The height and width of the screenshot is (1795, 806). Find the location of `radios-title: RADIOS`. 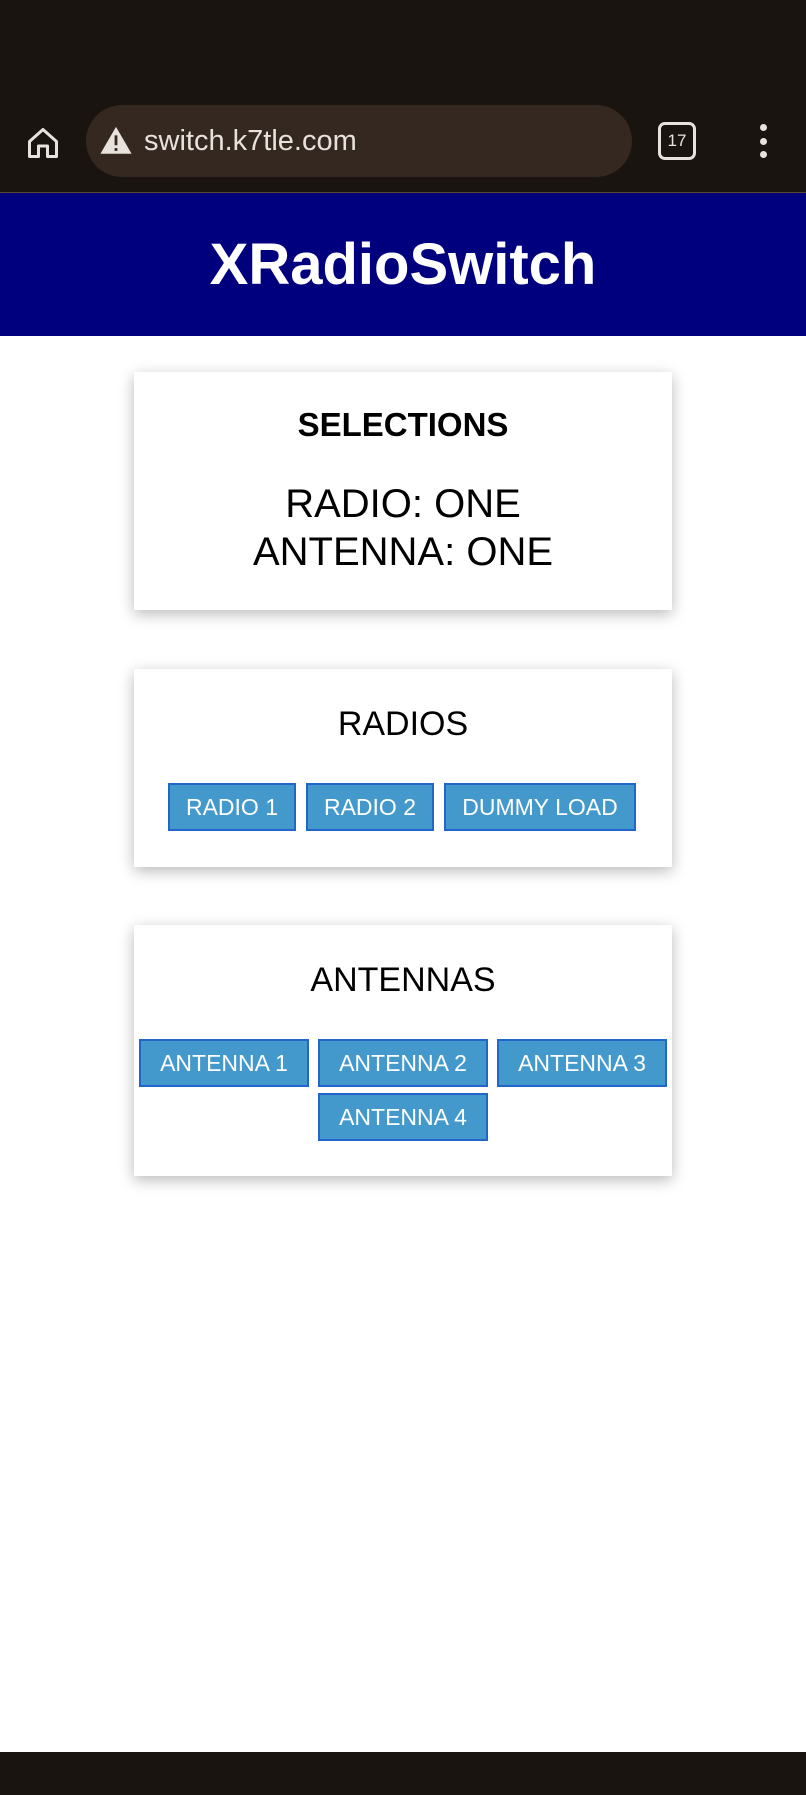

radios-title: RADIOS is located at coordinates (403, 724).